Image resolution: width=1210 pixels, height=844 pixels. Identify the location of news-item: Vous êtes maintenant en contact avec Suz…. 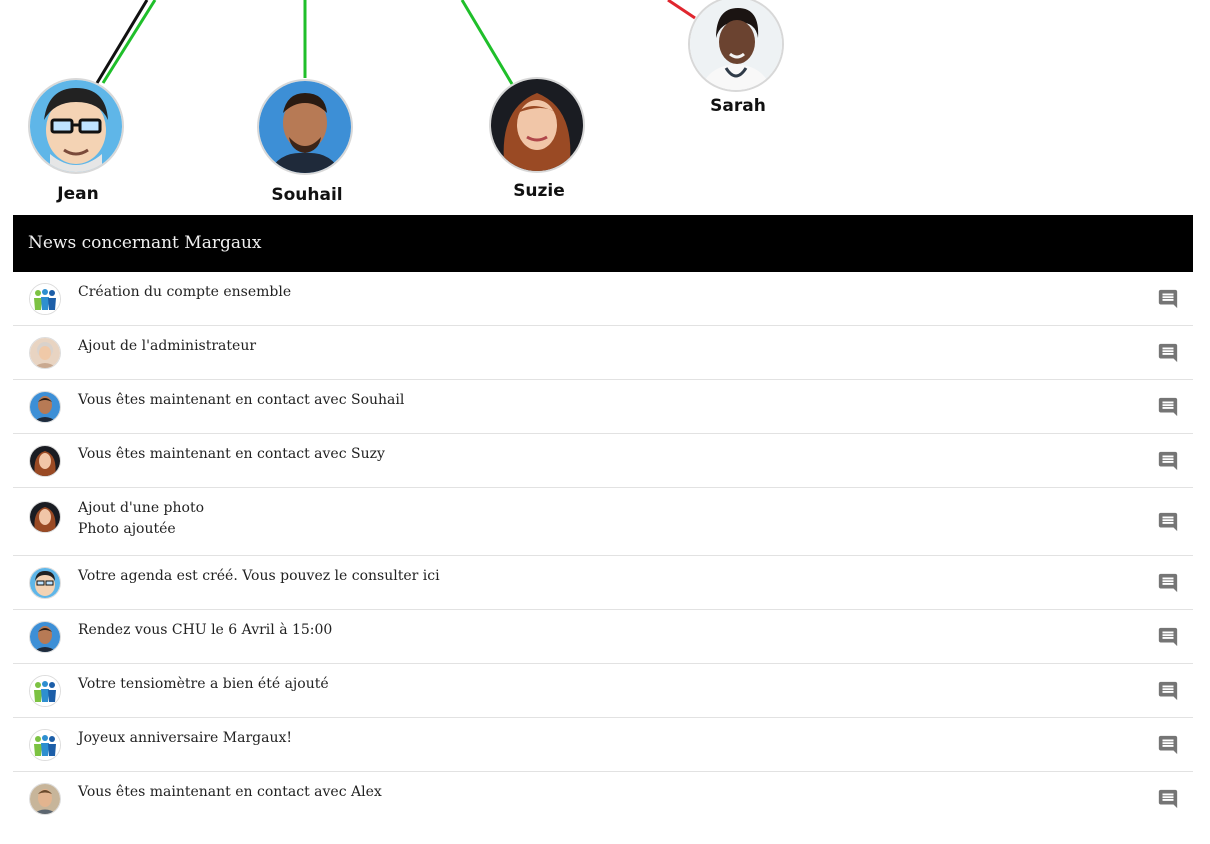
(603, 461).